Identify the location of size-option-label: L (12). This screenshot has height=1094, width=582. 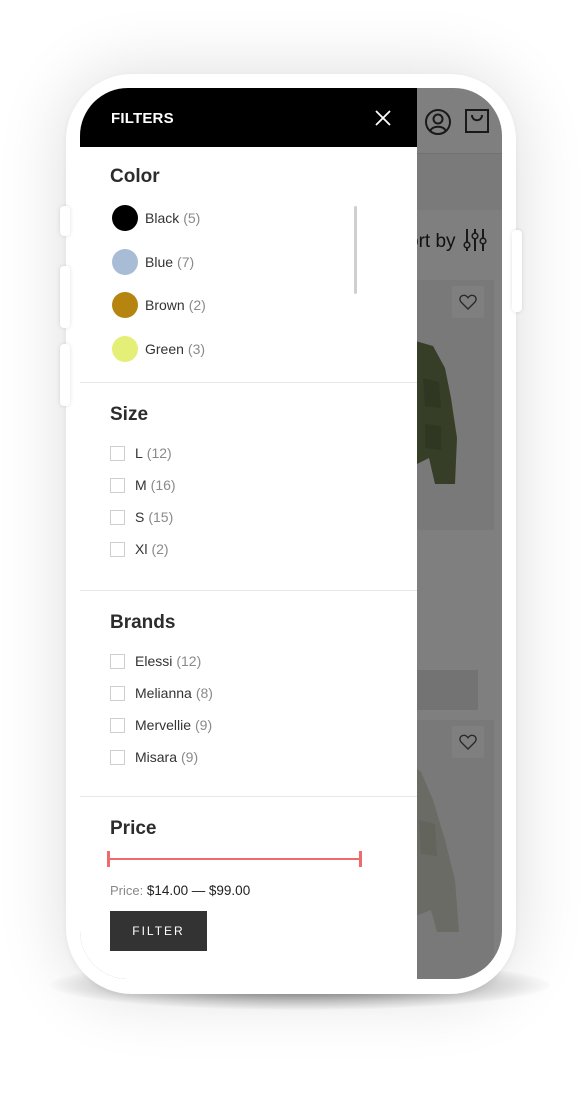
(153, 453).